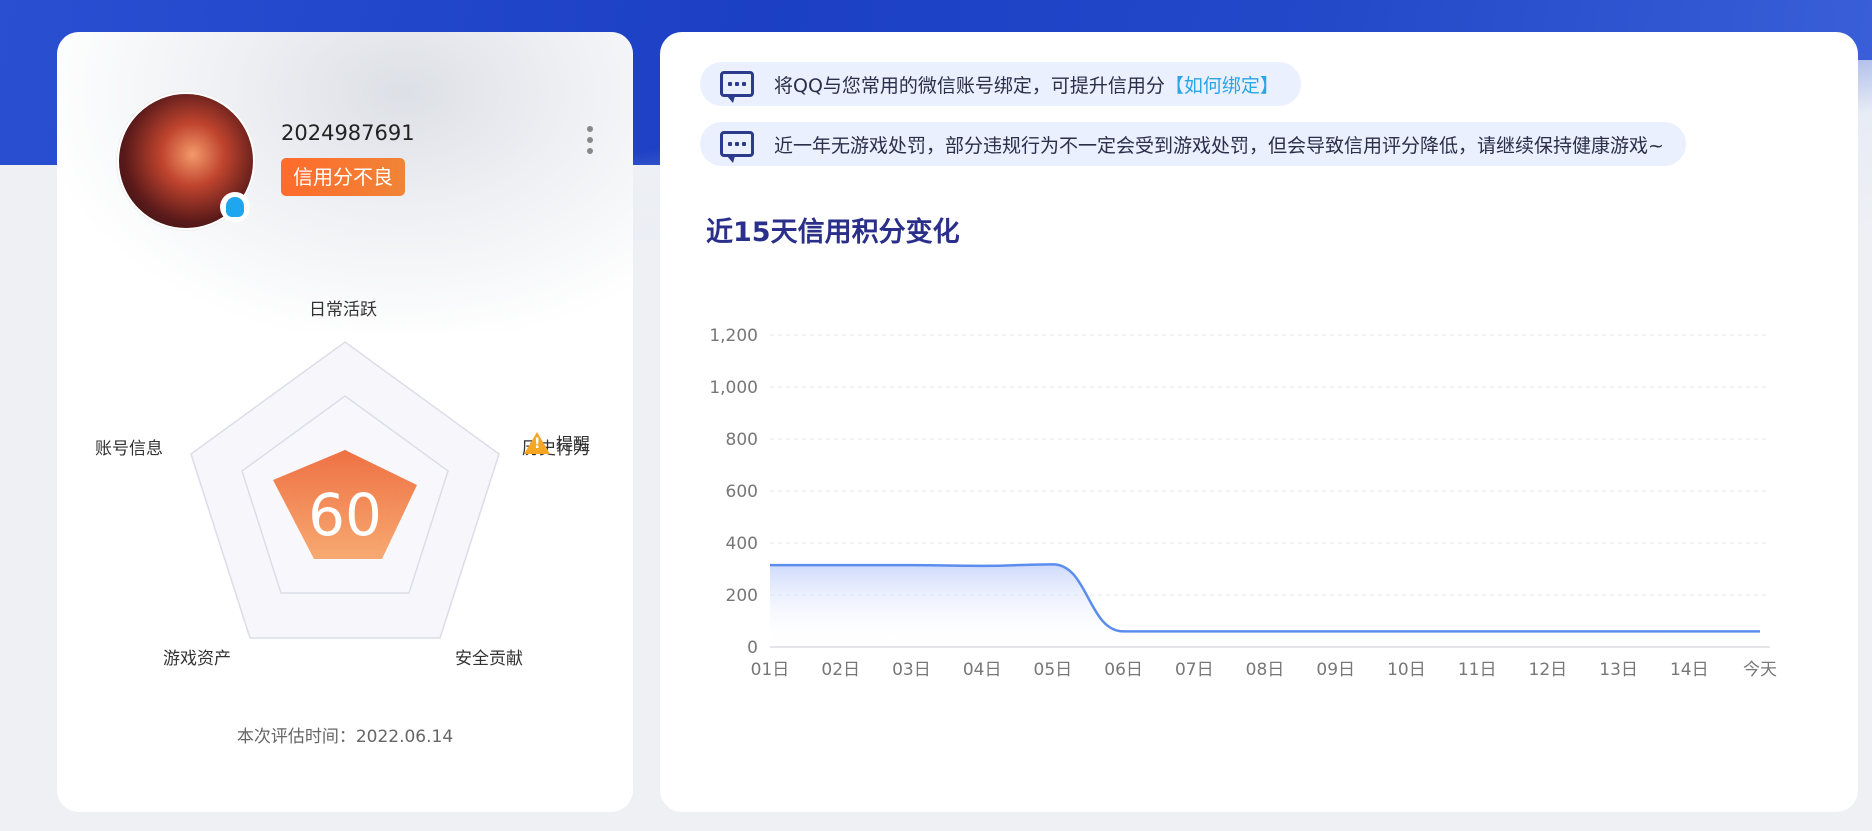  Describe the element at coordinates (348, 133) in the screenshot. I see `user-id: 2024987691` at that location.